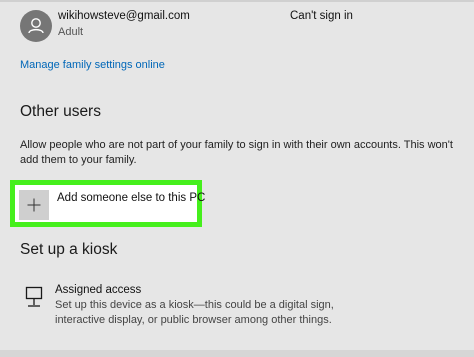 The height and width of the screenshot is (357, 474). What do you see at coordinates (237, 1) in the screenshot?
I see `top-divider` at bounding box center [237, 1].